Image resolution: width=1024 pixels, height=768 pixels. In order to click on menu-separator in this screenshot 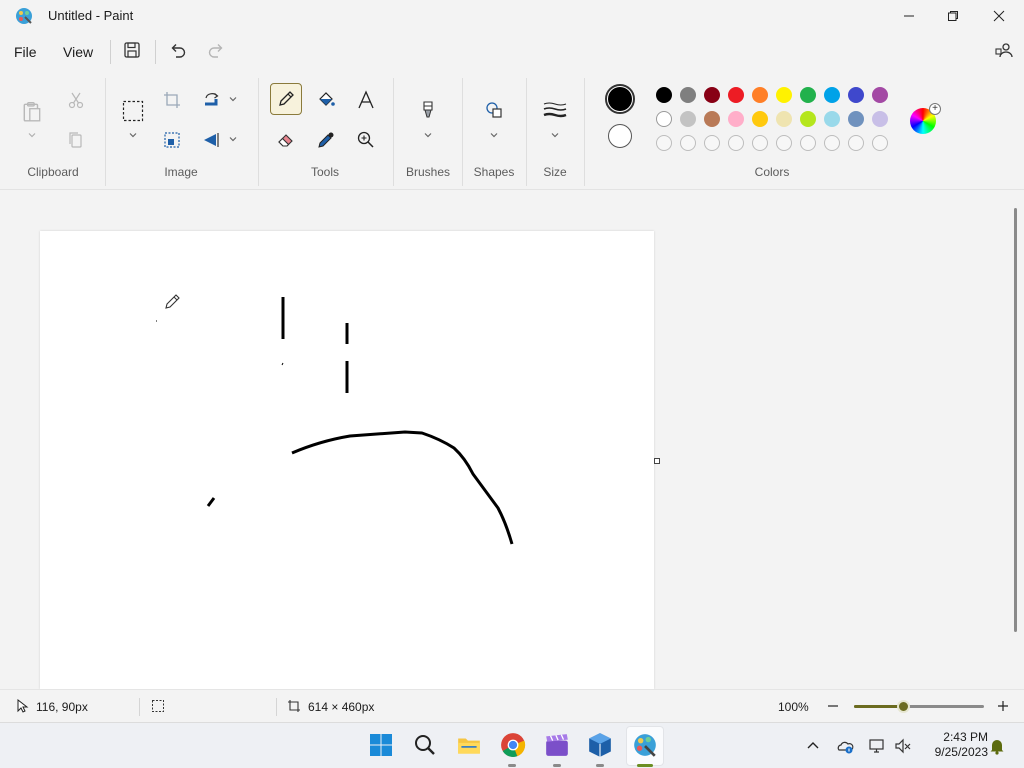, I will do `click(155, 52)`.